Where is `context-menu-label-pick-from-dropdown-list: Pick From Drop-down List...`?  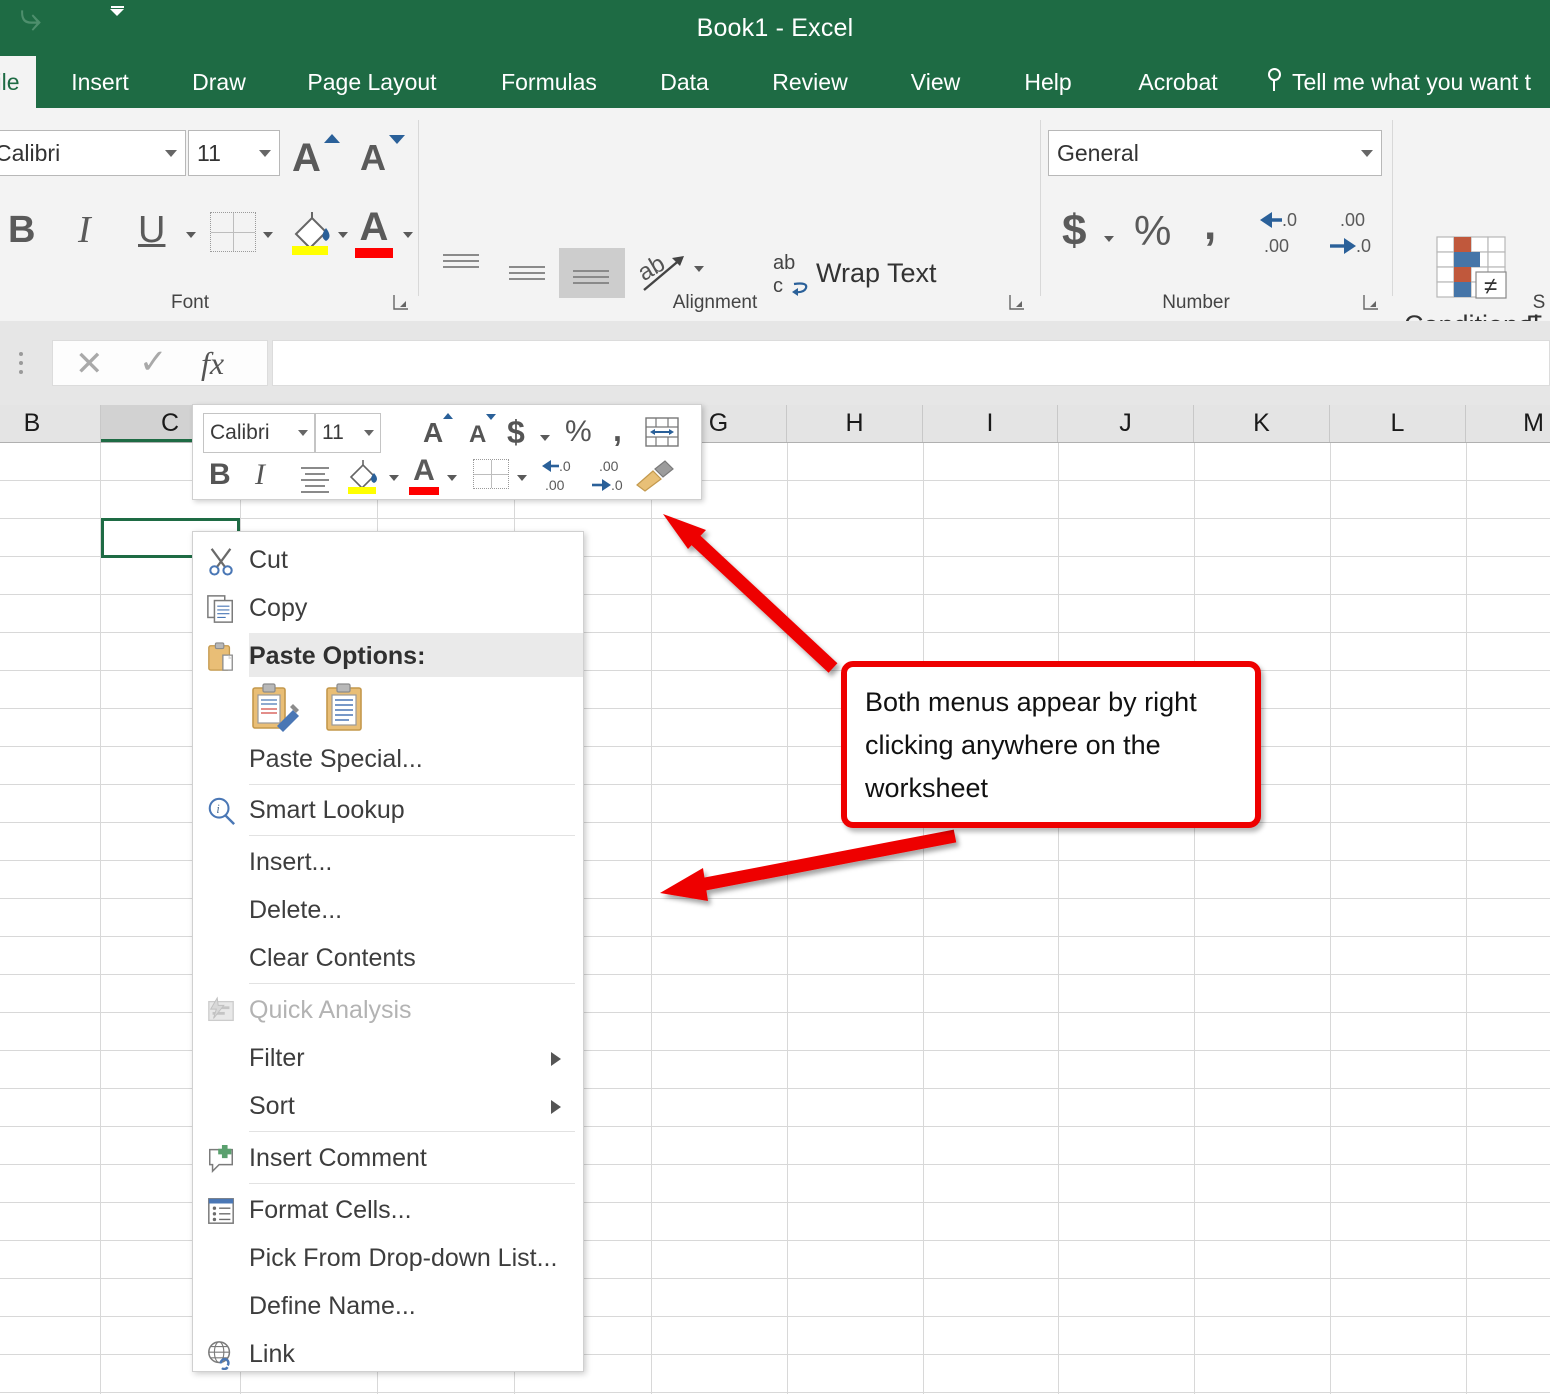
context-menu-label-pick-from-dropdown-list: Pick From Drop-down List... is located at coordinates (403, 1258).